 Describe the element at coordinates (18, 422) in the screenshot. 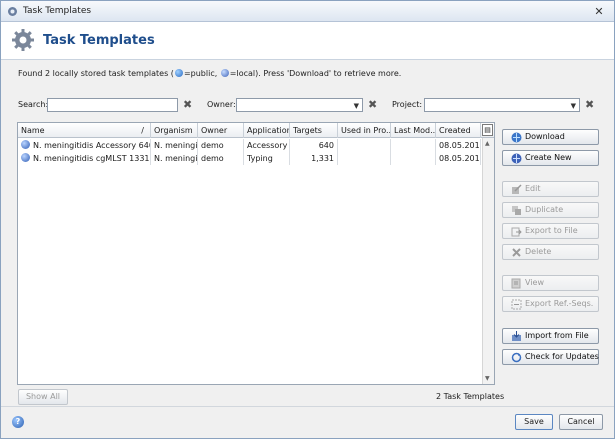

I see `help-icon: ?` at that location.